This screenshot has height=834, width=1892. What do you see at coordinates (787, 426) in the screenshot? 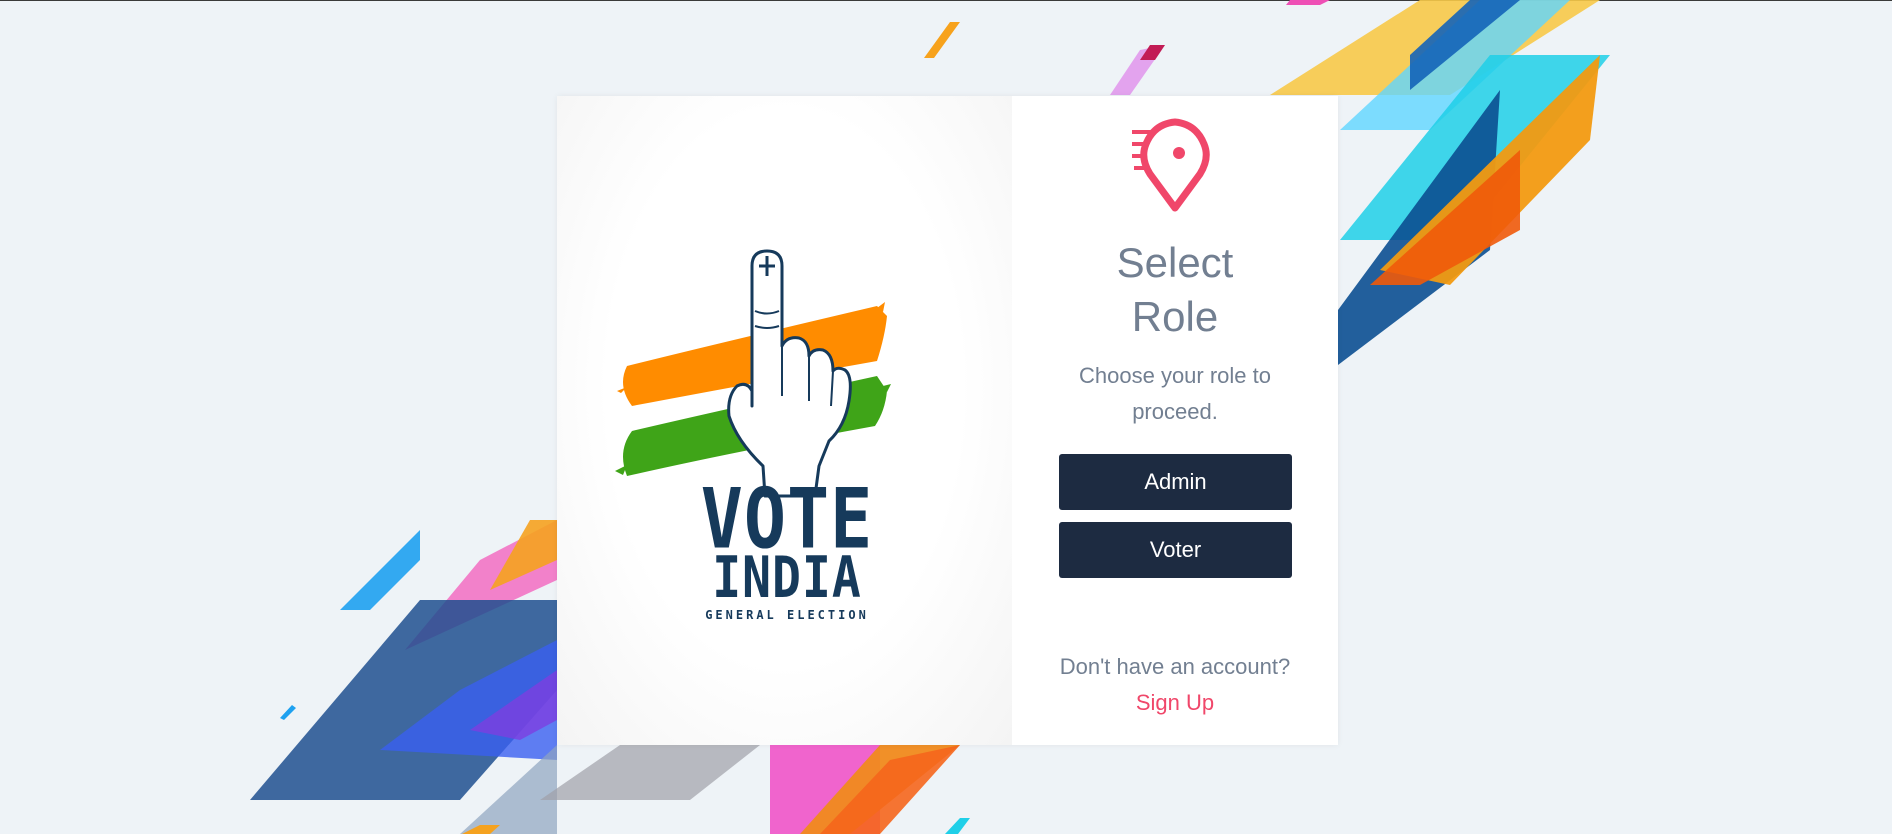
I see `vote-india-poster: VOTE INDIA GENERAL ELECTION` at bounding box center [787, 426].